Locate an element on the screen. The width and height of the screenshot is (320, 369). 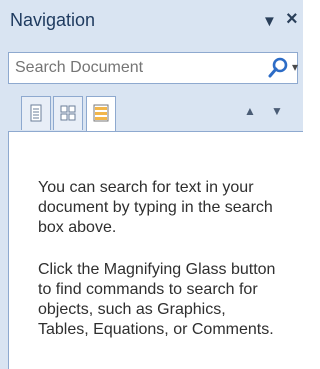
thumbnails-icon is located at coordinates (68, 113).